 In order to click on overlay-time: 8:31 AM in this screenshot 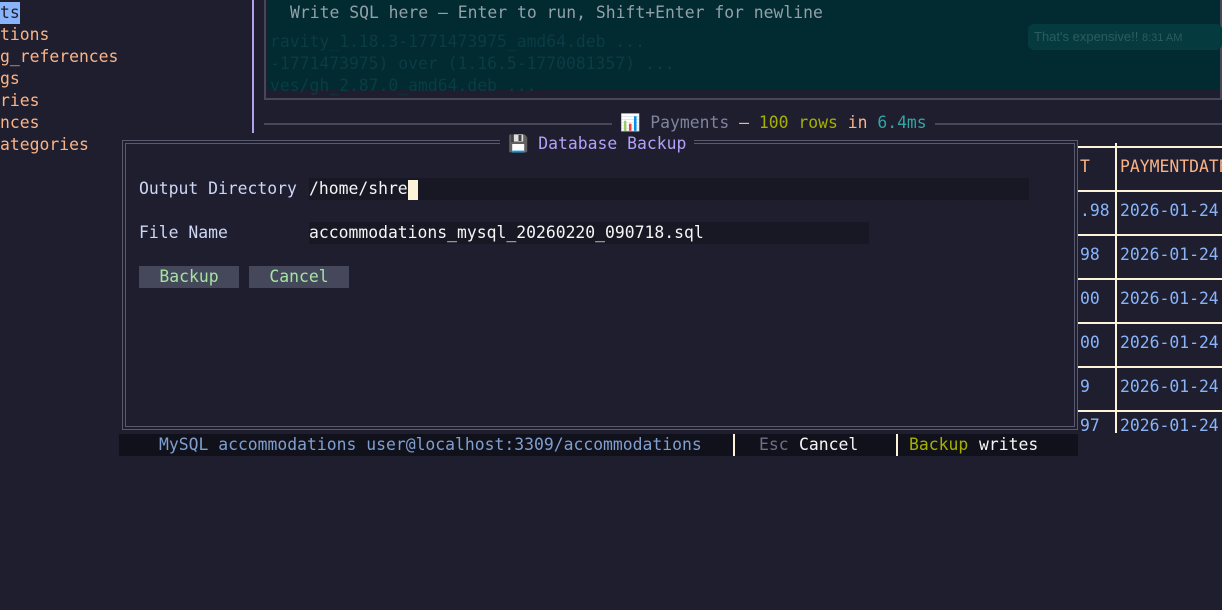, I will do `click(1162, 38)`.